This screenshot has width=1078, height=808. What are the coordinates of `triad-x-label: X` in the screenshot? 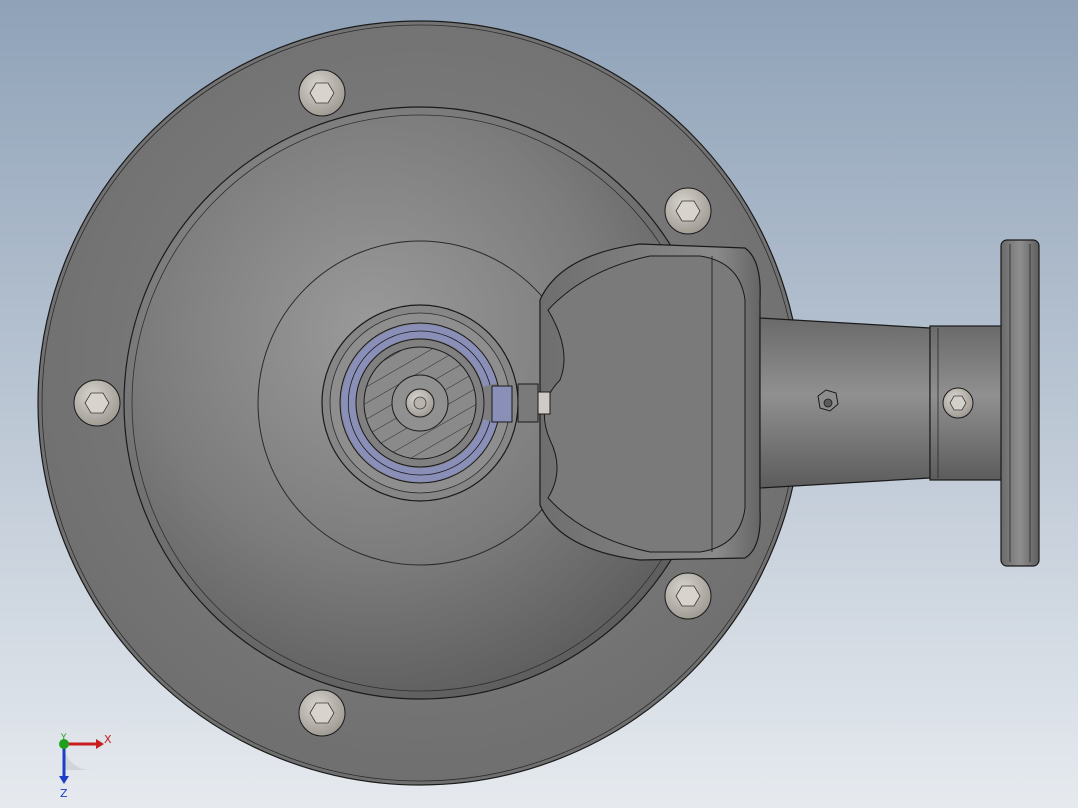 It's located at (108, 739).